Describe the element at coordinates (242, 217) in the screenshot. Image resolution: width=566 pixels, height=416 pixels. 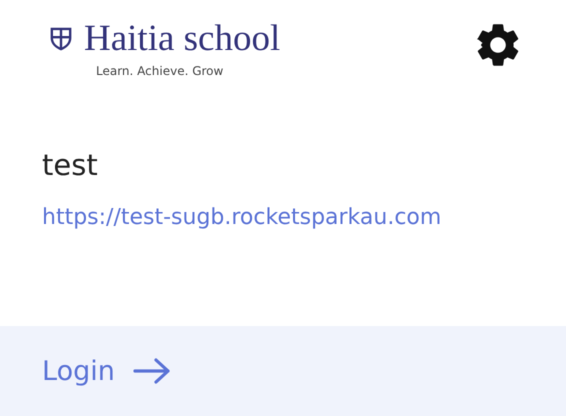
I see `site-link: https://test-sugb.rocketsparkau.com` at that location.